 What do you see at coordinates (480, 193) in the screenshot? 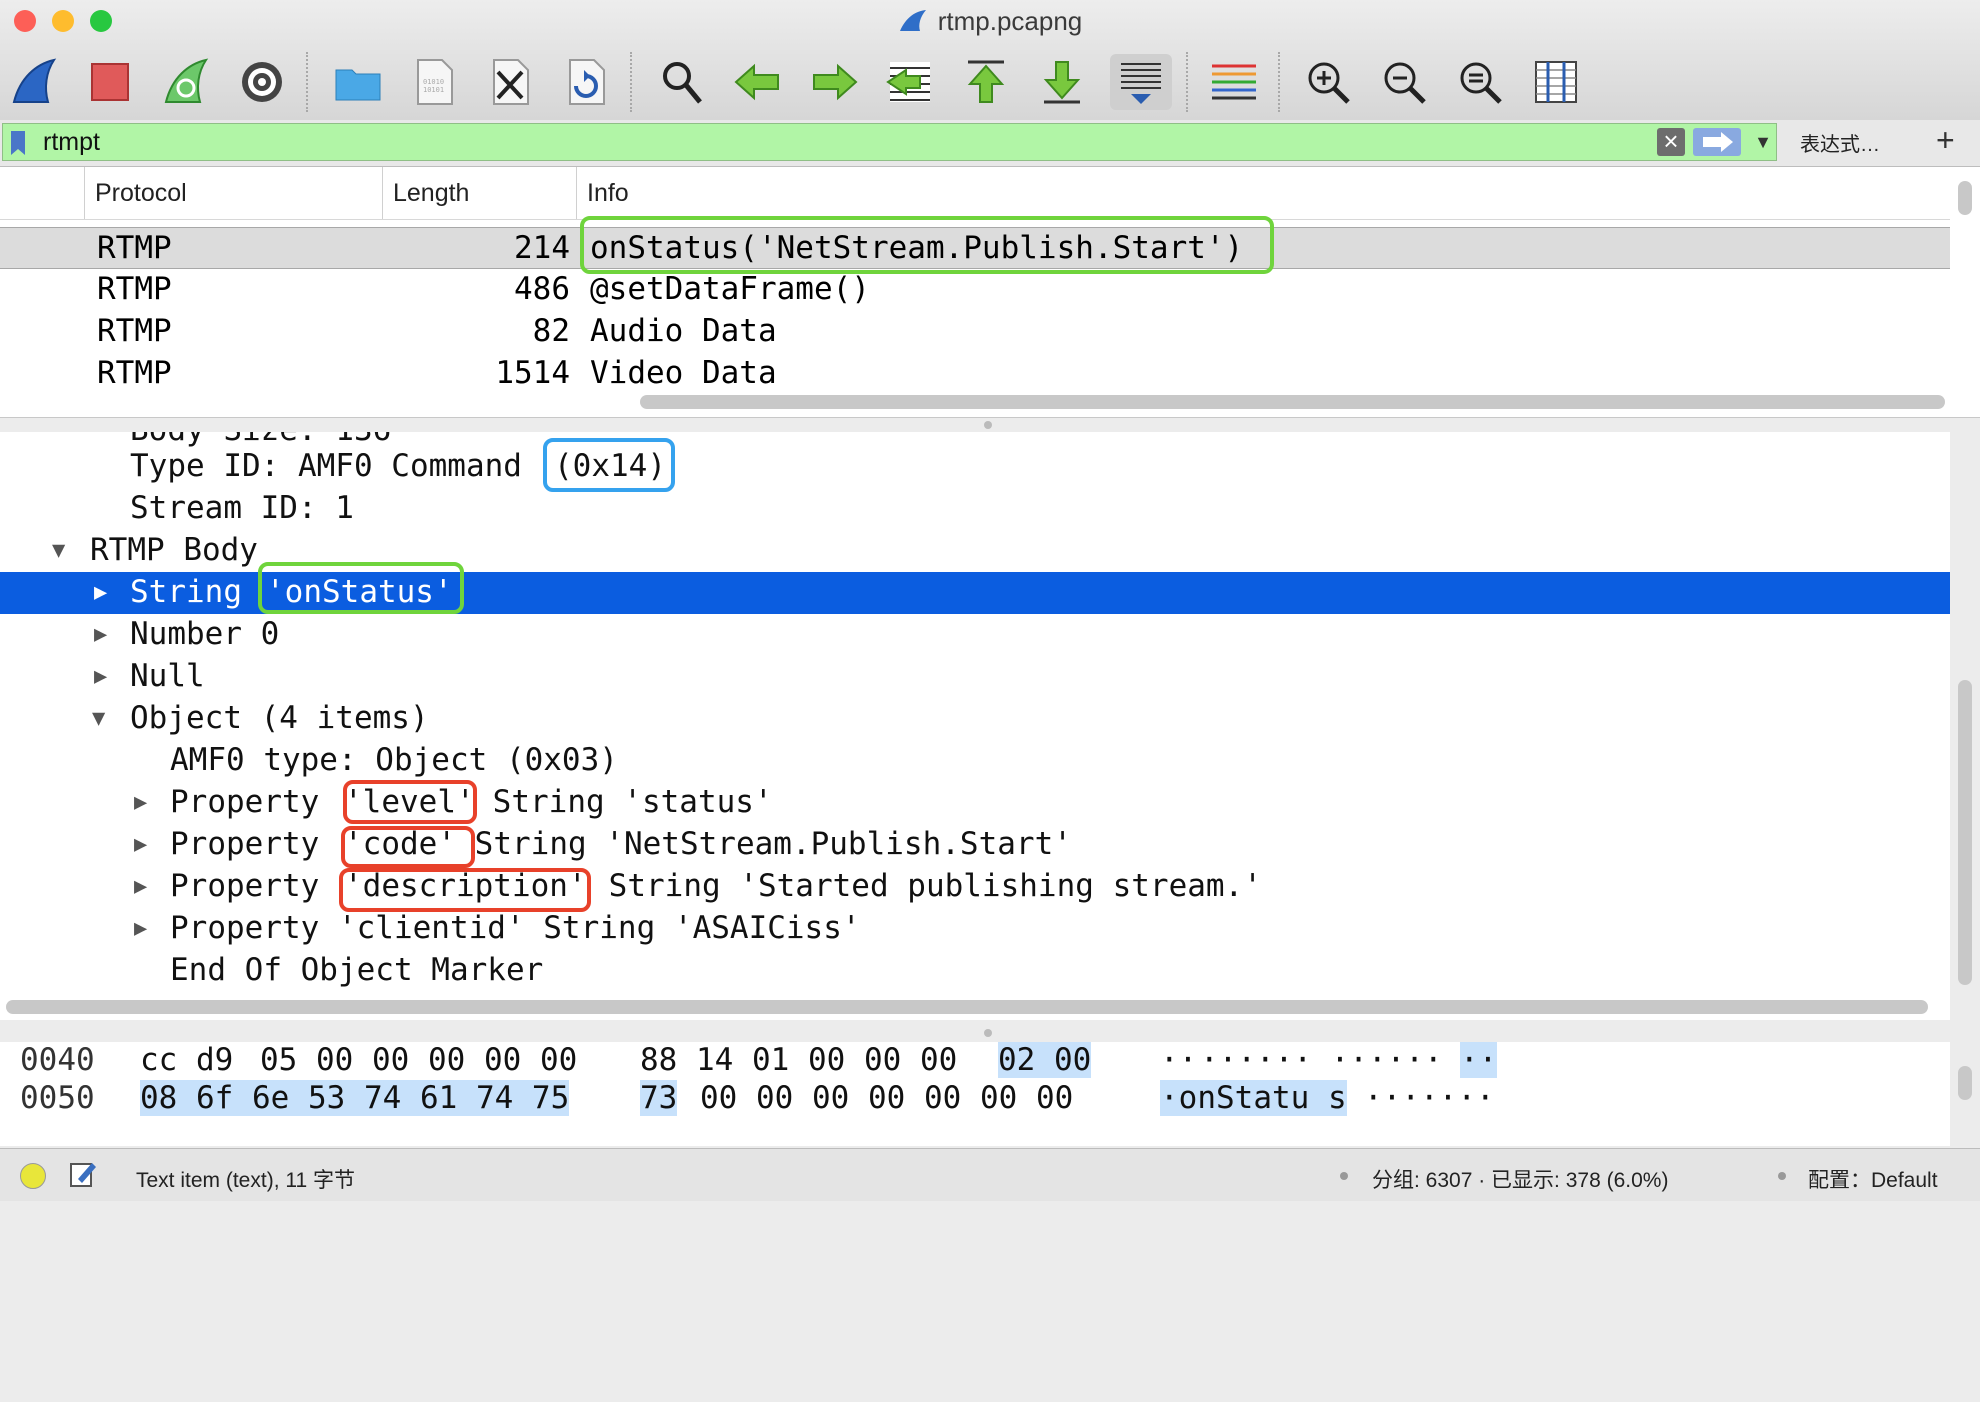
I see `column-header-length: Length` at bounding box center [480, 193].